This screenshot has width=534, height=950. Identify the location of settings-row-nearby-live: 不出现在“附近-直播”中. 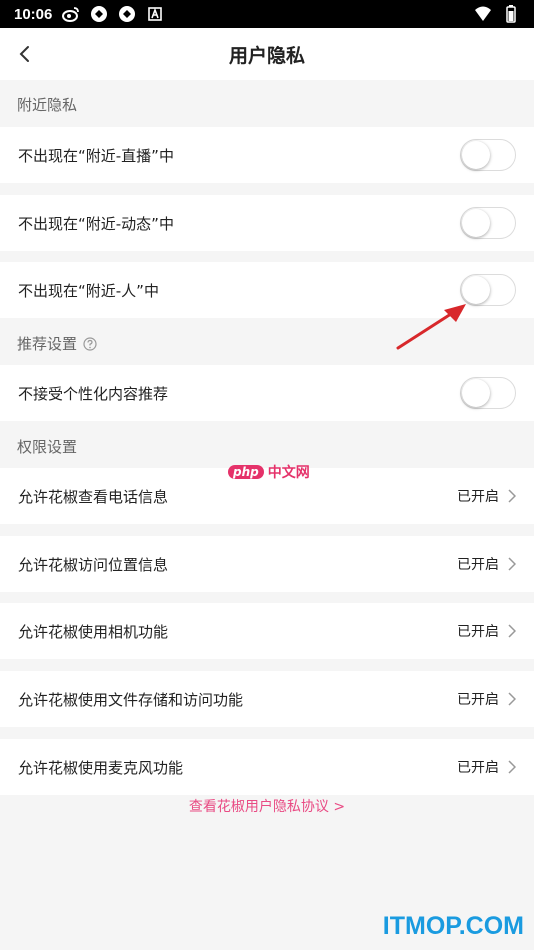
(267, 155).